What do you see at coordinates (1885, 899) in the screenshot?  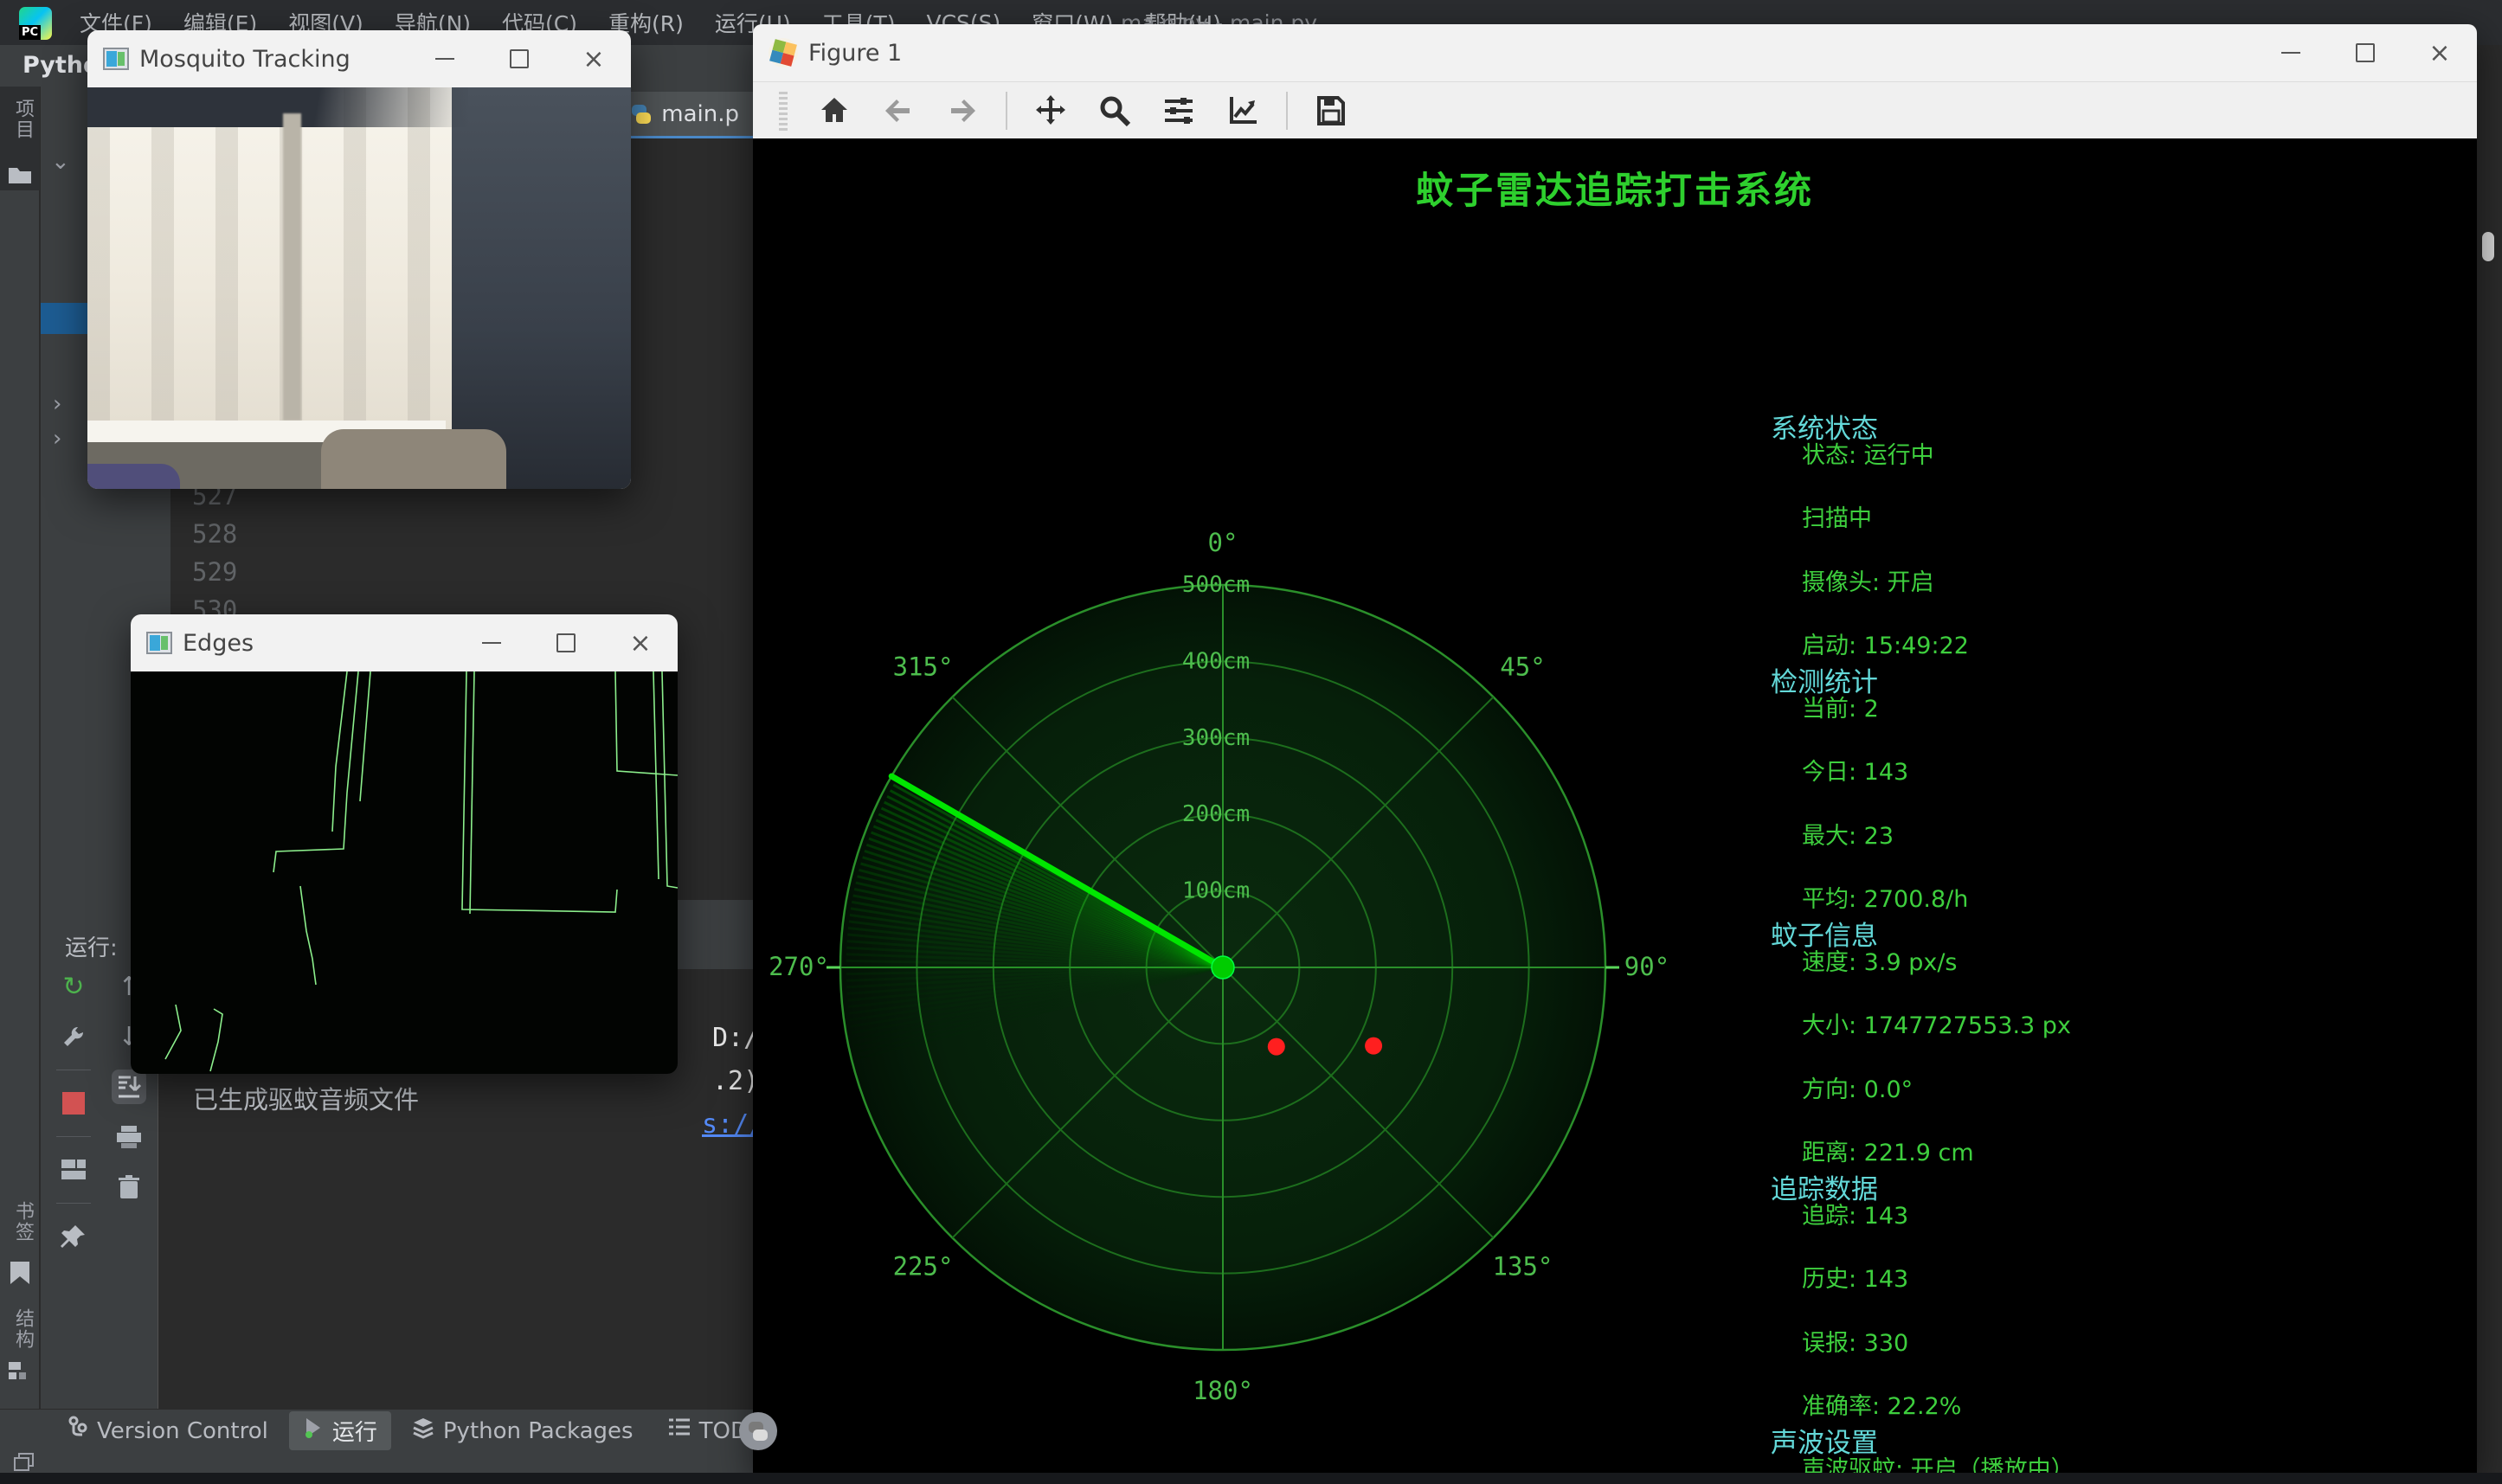 I see `panel-row: 平均: 2700.8/h` at bounding box center [1885, 899].